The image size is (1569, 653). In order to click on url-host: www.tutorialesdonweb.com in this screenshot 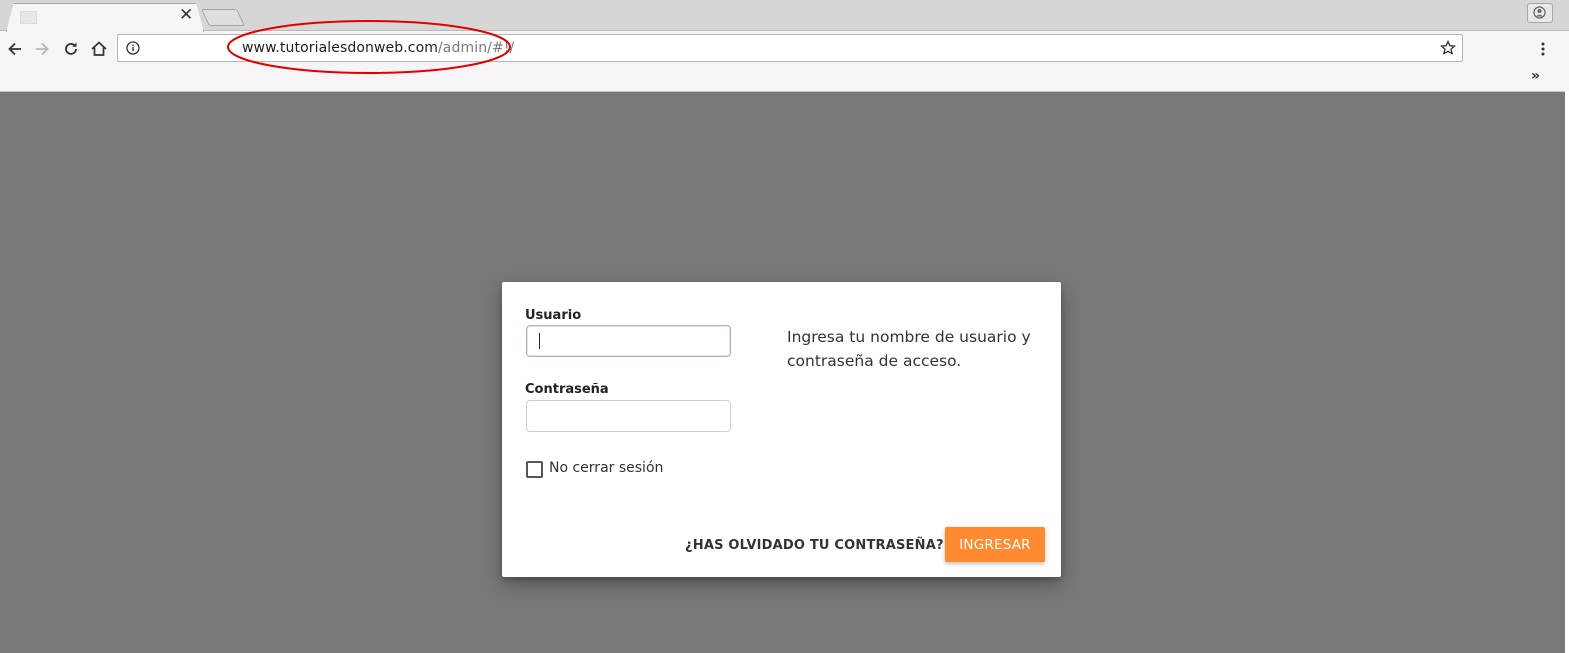, I will do `click(340, 48)`.